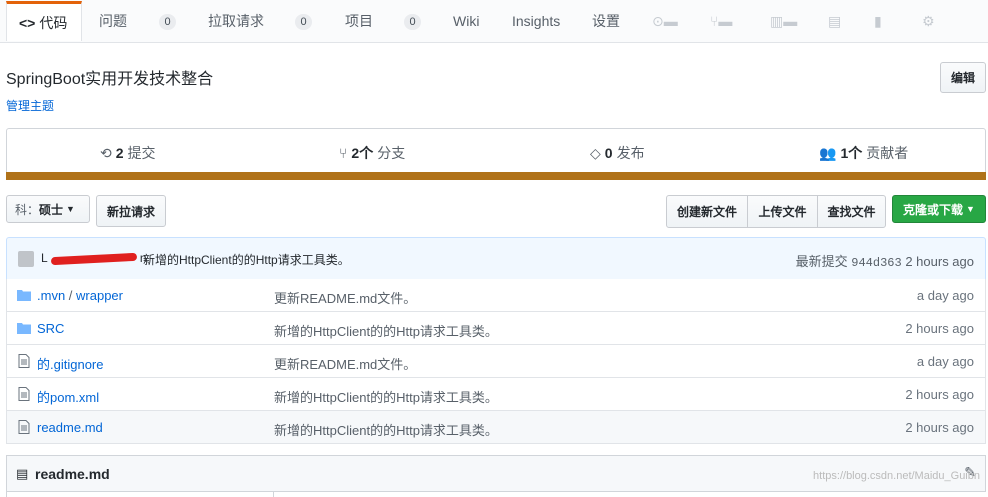 The image size is (988, 497). I want to click on tab-wiki: Wiki, so click(466, 21).